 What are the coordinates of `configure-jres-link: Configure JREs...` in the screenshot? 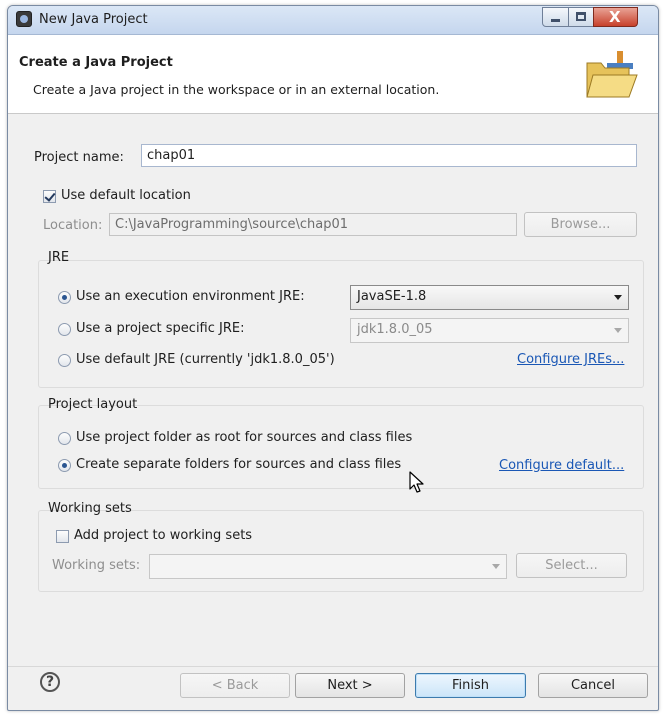 It's located at (570, 359).